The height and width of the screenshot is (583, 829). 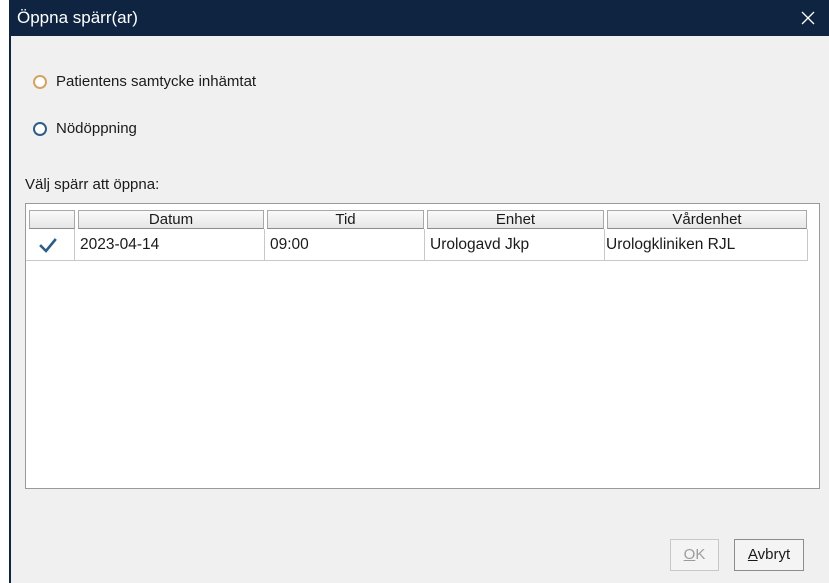 I want to click on column-header-datum: Datum, so click(x=171, y=219).